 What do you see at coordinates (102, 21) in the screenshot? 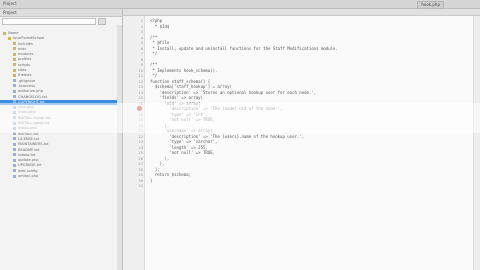
I see `filter-button` at bounding box center [102, 21].